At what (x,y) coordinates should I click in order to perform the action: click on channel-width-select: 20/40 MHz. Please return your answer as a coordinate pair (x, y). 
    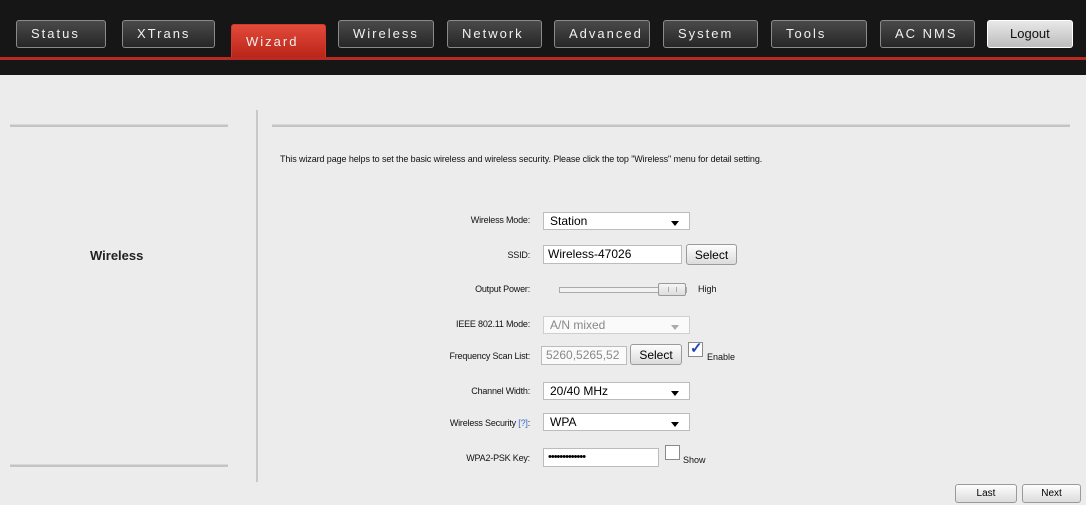
    Looking at the image, I should click on (616, 391).